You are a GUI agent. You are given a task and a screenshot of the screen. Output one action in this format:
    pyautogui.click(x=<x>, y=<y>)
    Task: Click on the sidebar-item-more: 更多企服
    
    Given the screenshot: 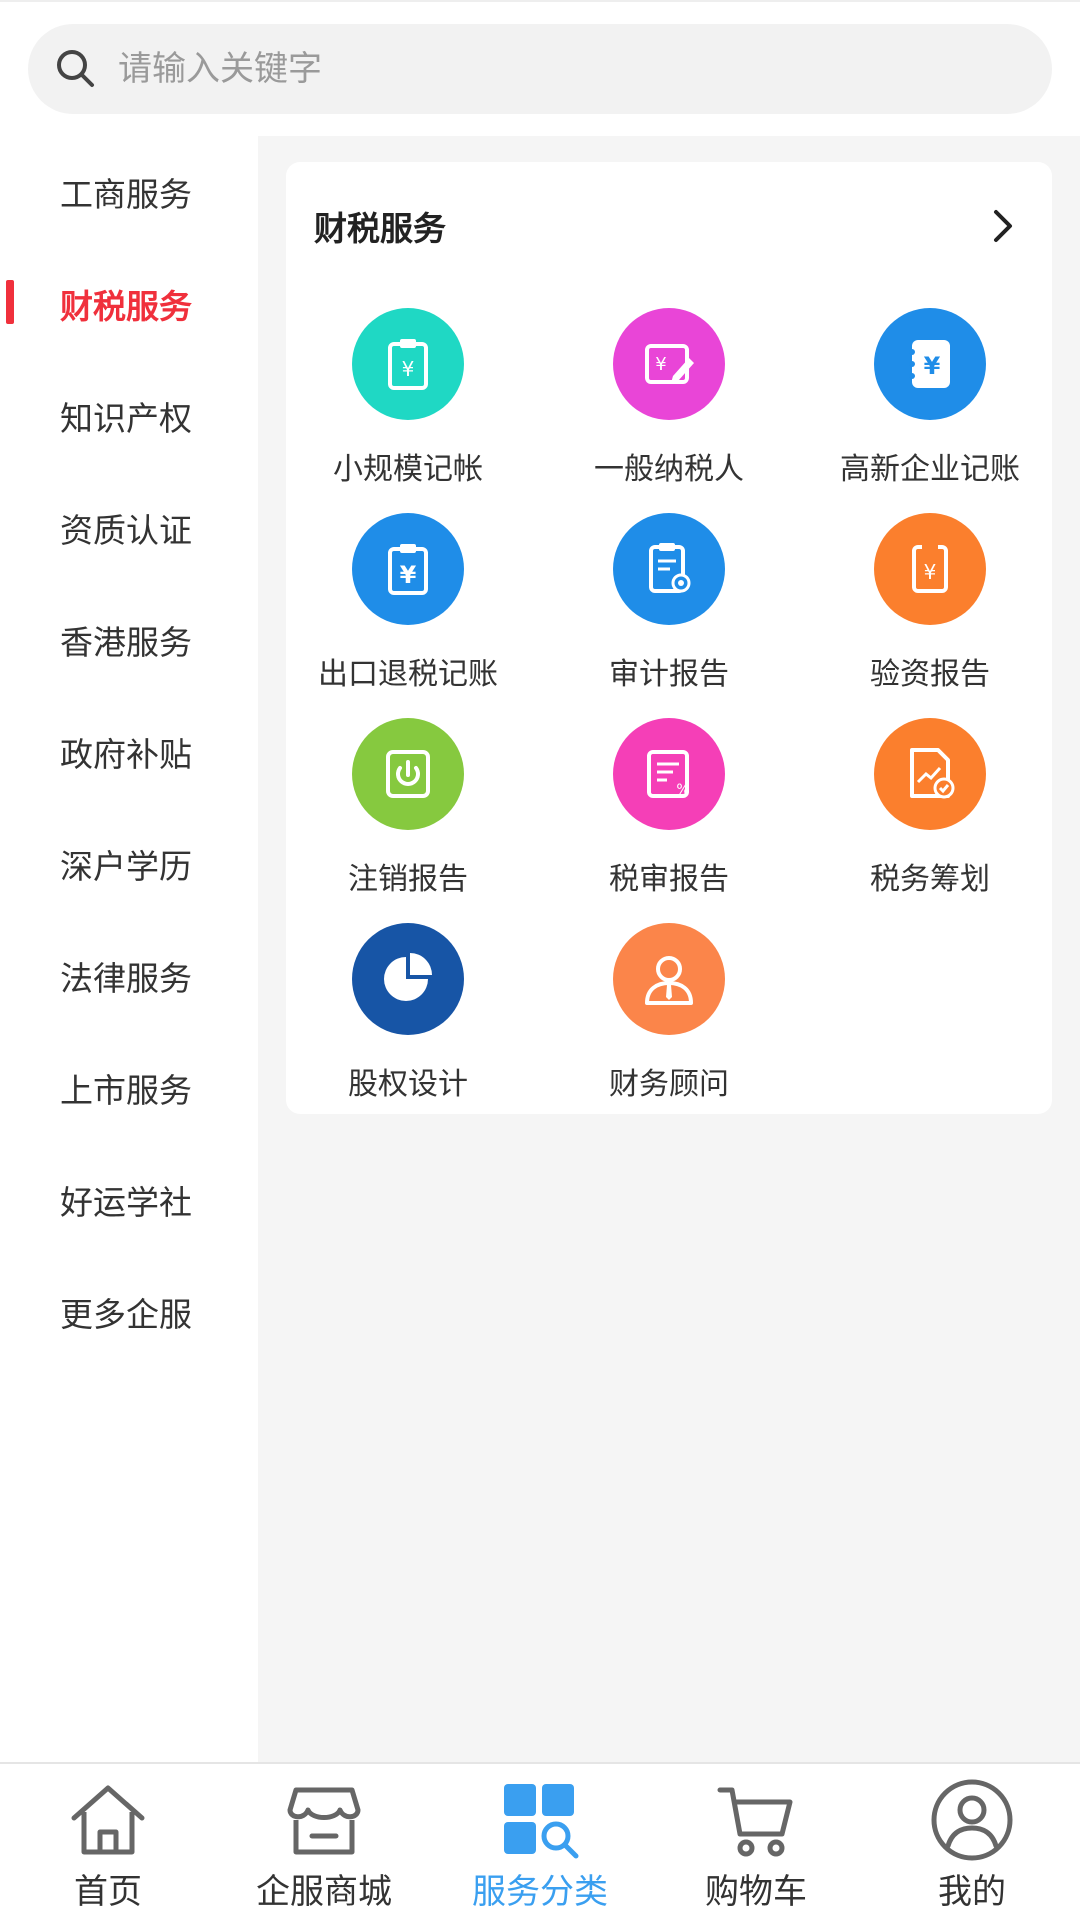 What is the action you would take?
    pyautogui.click(x=129, y=1312)
    